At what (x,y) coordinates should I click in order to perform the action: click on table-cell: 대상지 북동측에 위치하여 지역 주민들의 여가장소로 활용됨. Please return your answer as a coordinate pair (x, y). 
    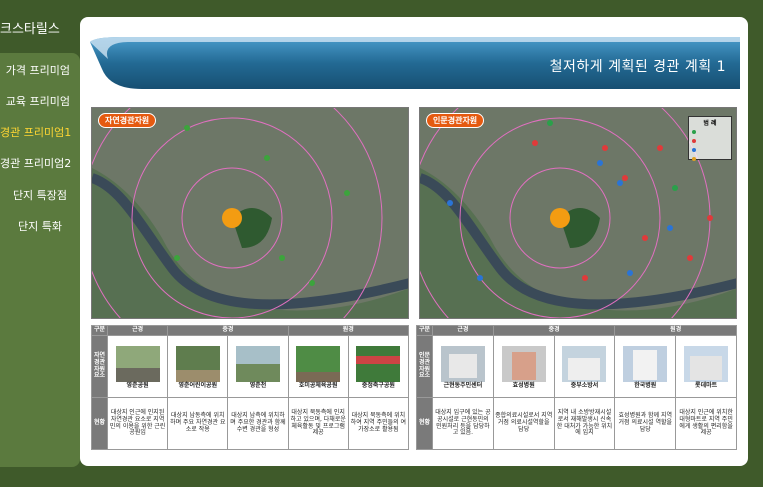
    Looking at the image, I should click on (378, 423).